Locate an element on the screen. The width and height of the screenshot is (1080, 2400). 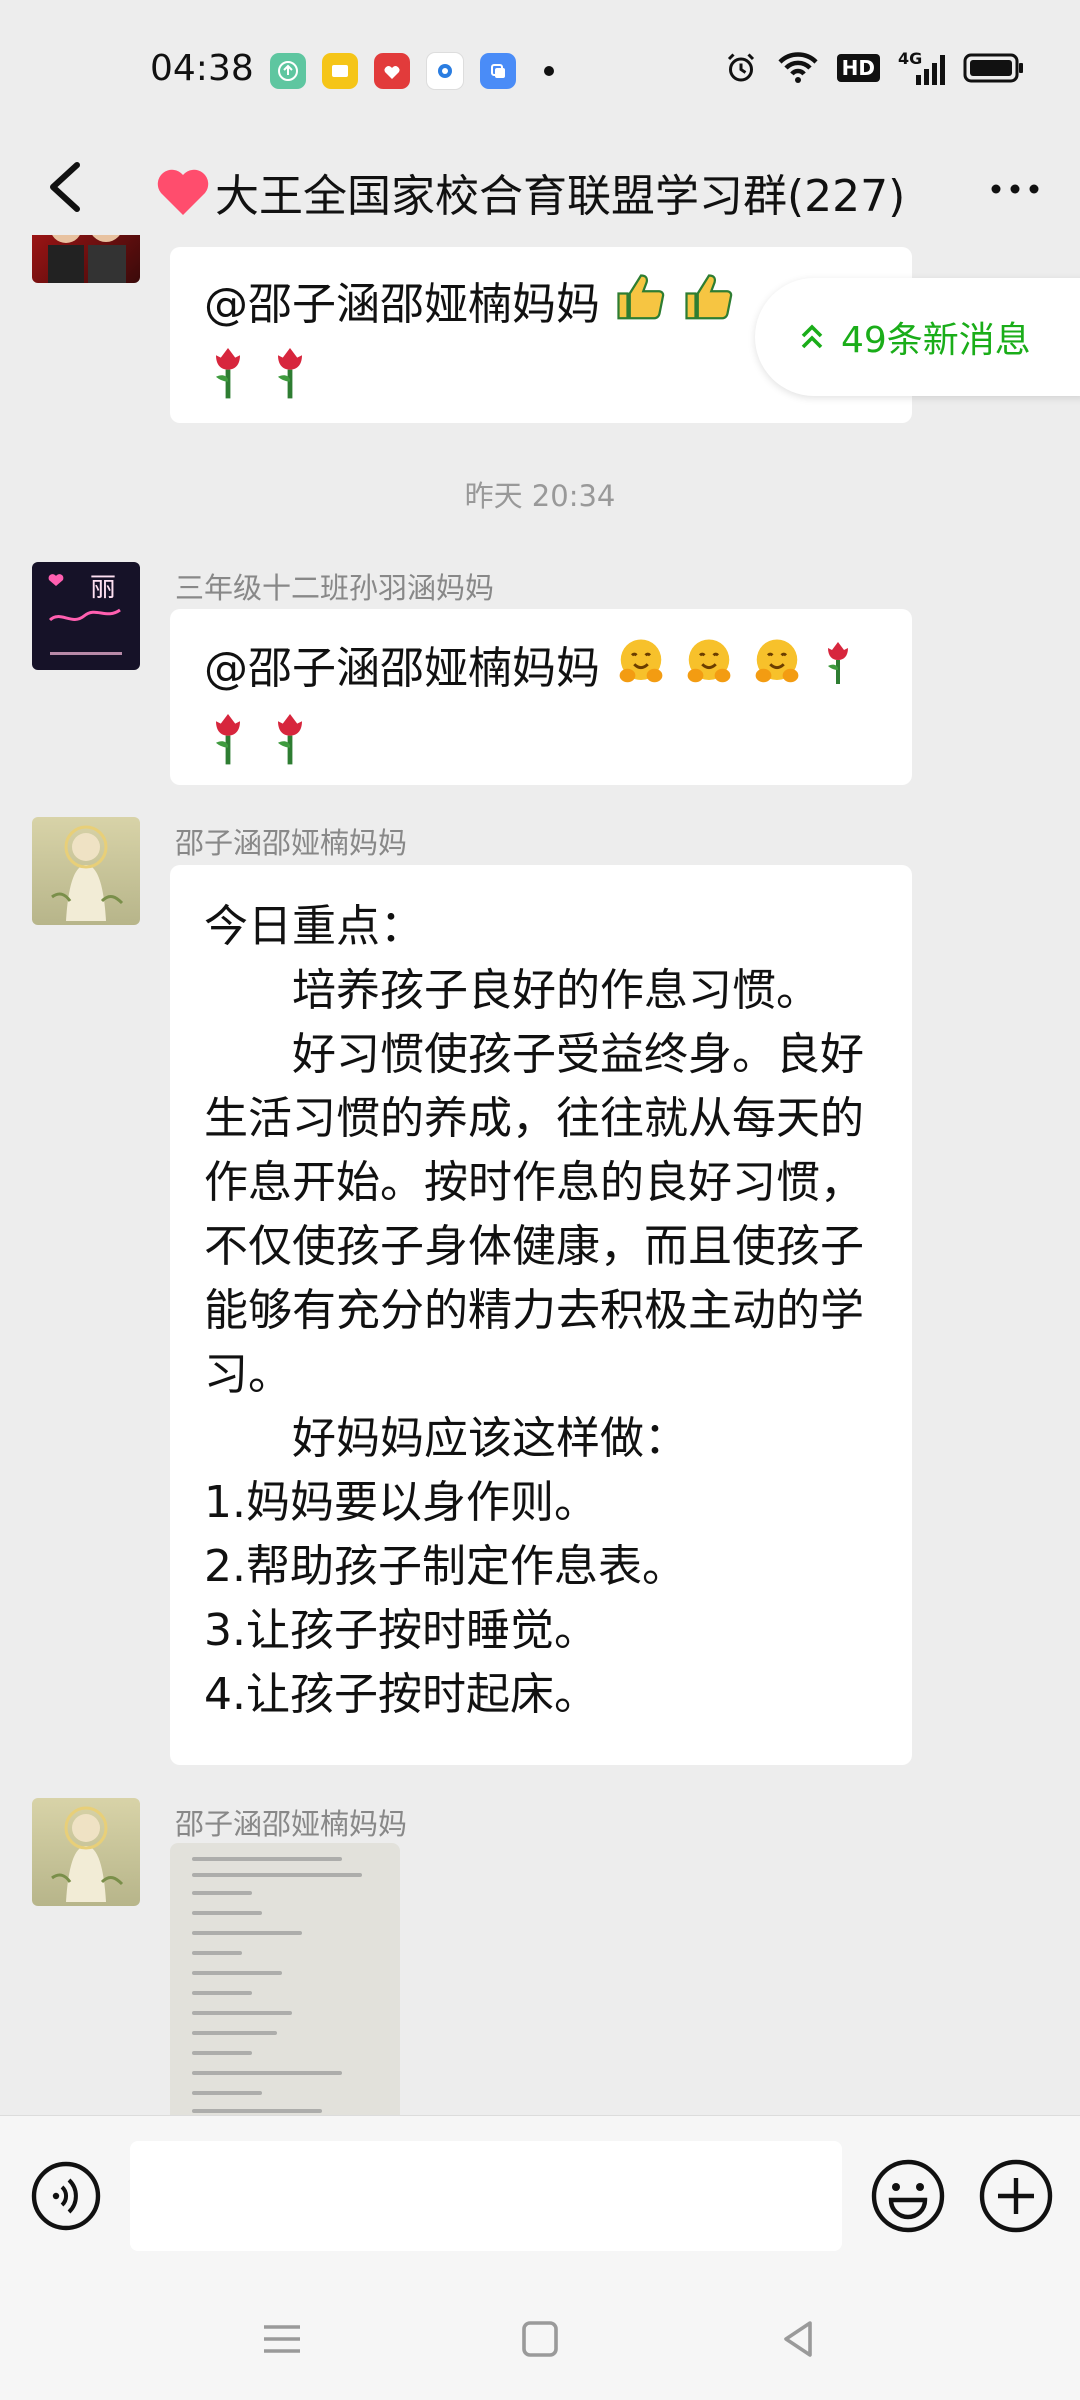
message-line: 今日重点： is located at coordinates (314, 926).